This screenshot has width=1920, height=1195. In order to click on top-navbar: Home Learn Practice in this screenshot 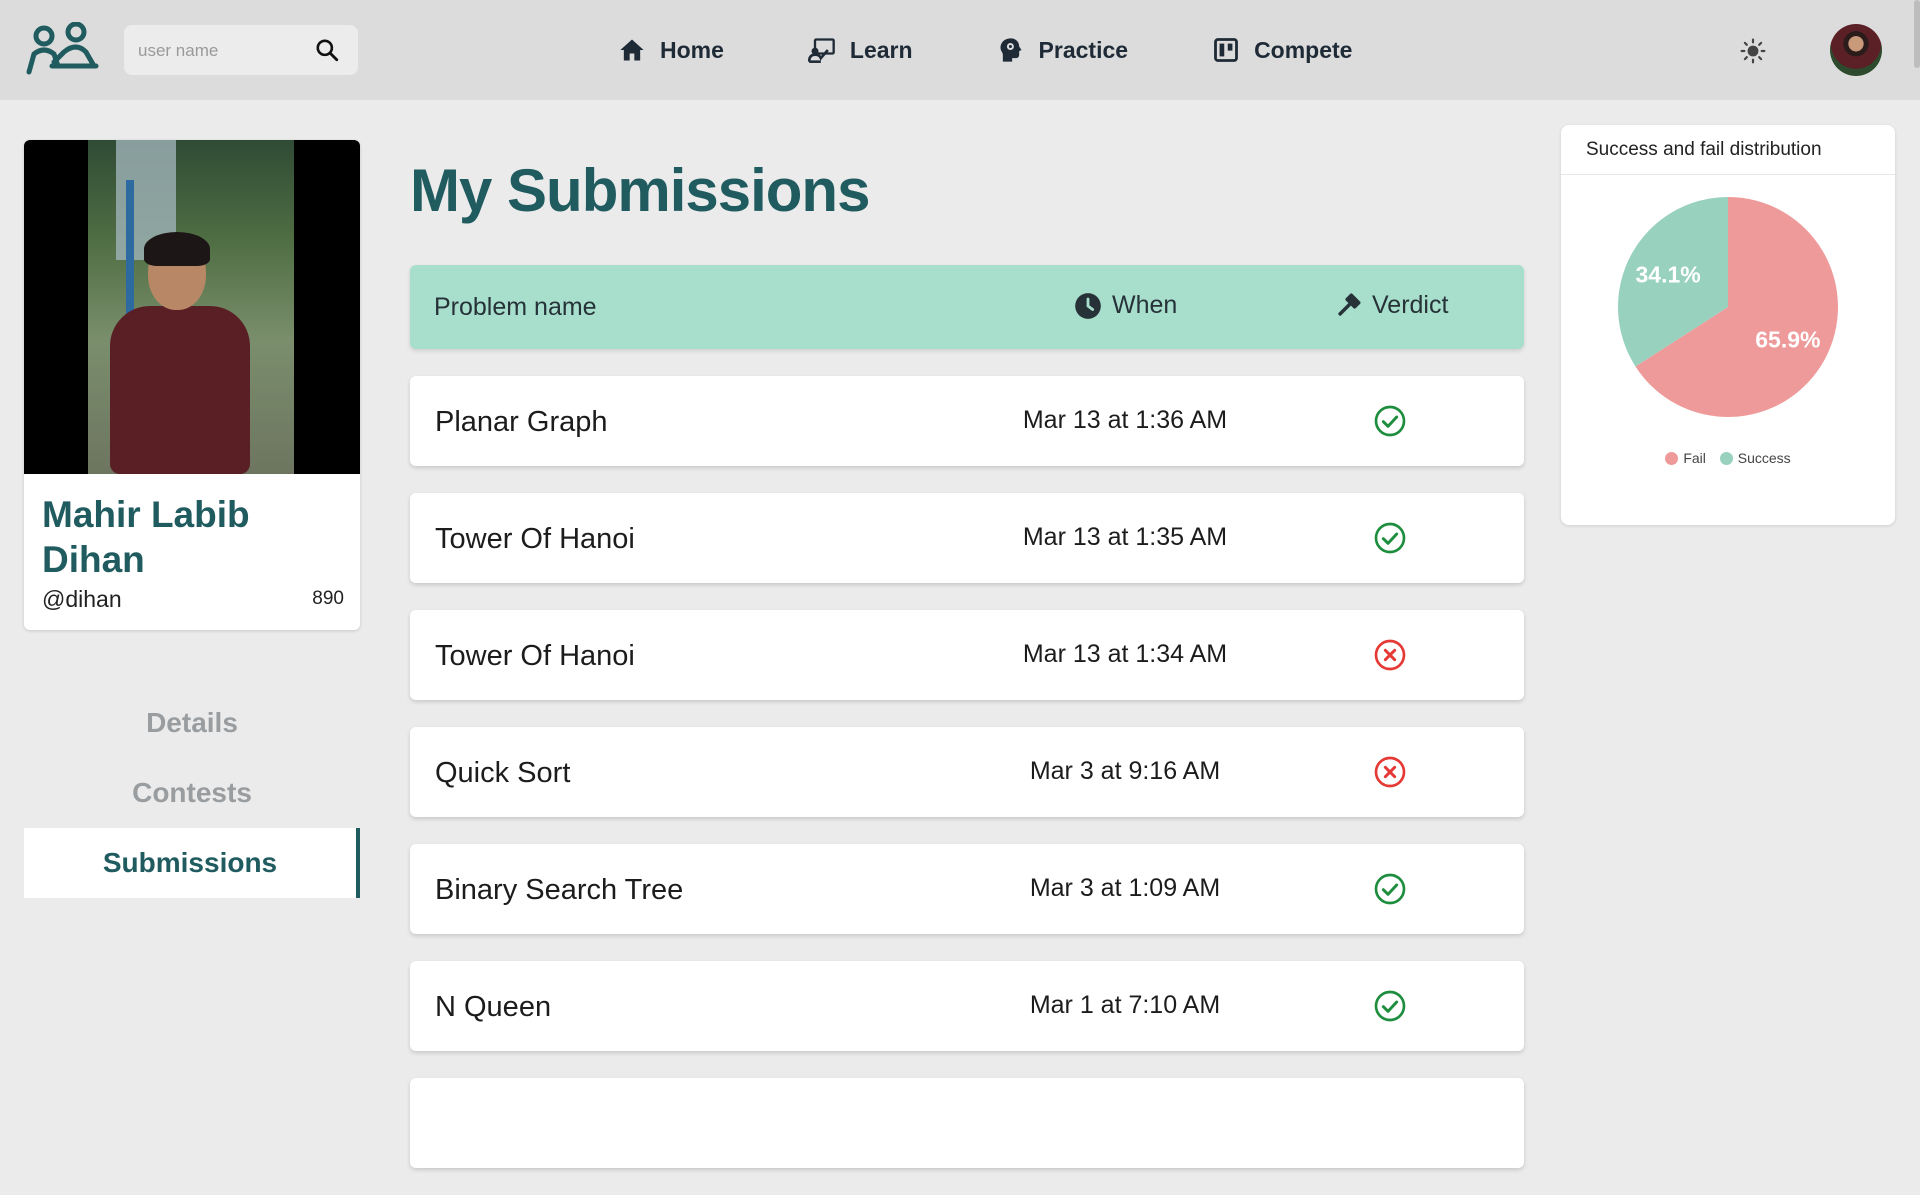, I will do `click(960, 50)`.